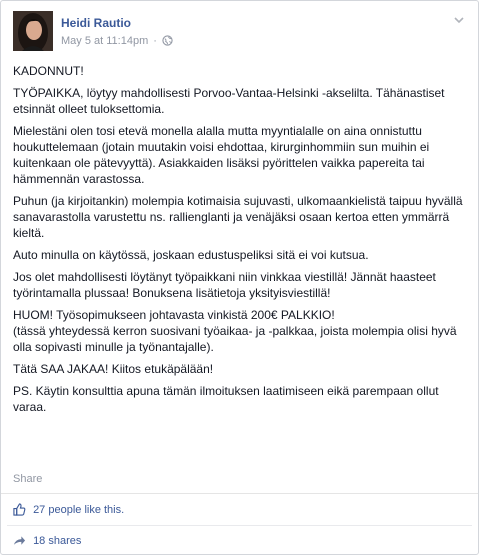 This screenshot has height=557, width=481. I want to click on shares-count: 18 shares, so click(47, 541).